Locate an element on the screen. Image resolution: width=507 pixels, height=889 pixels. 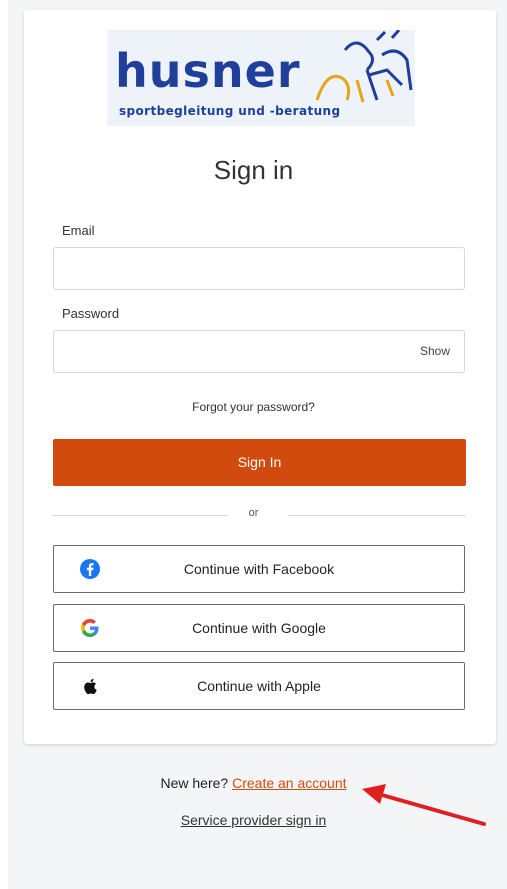
apple-login-button: Continue with Apple is located at coordinates (259, 686).